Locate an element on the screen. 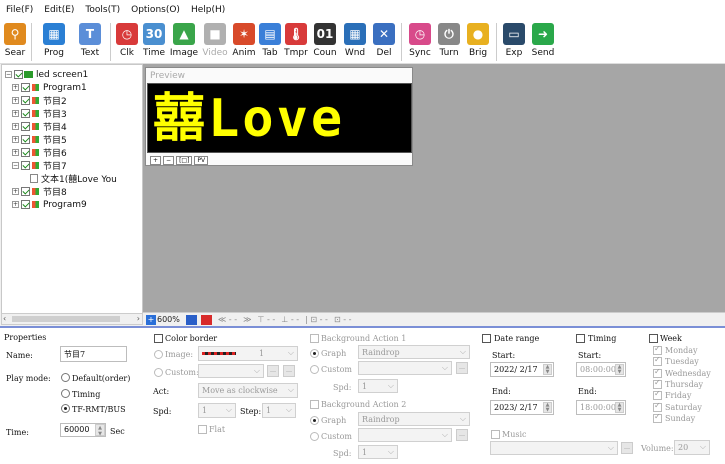  toolbar-tab-button: ▤ Tab is located at coordinates (270, 42).